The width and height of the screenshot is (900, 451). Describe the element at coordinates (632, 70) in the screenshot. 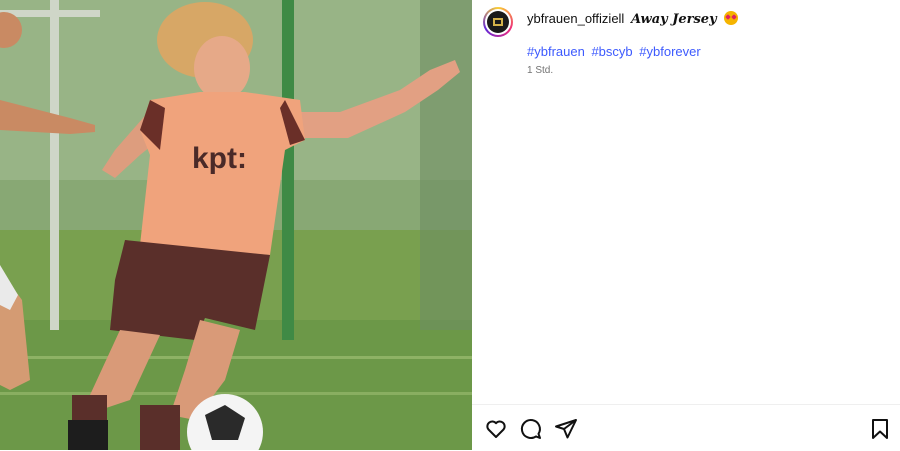

I see `post-timestamp: 1 Std.` at that location.